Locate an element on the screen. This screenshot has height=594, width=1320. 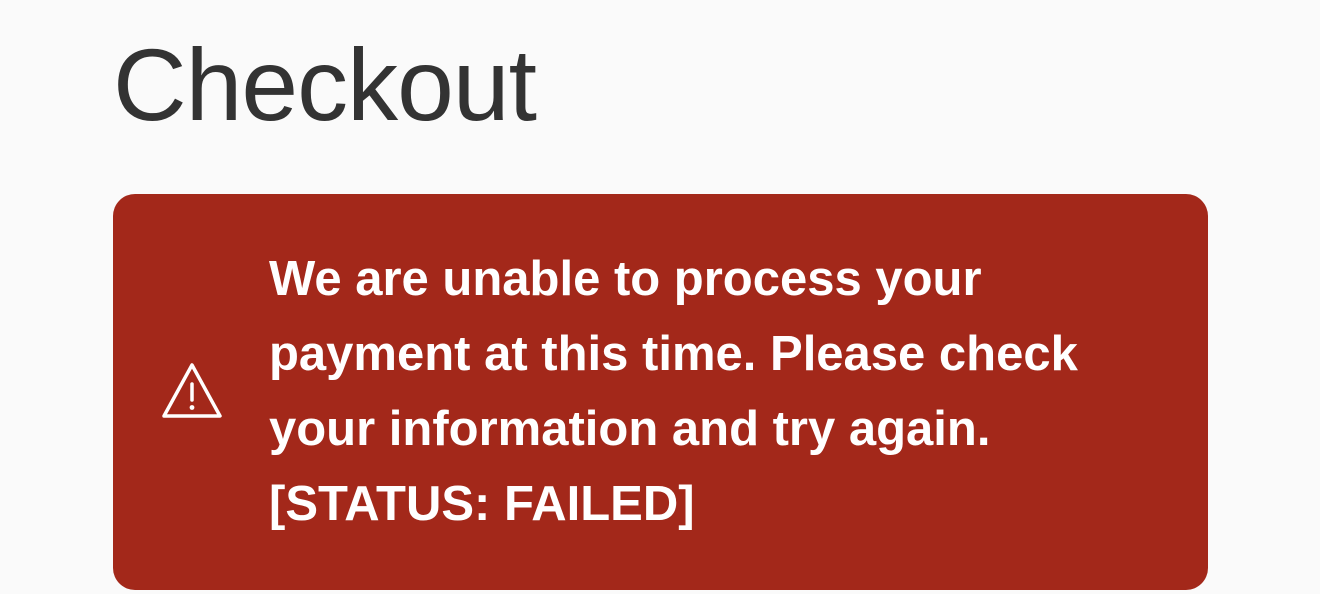
warning-icon is located at coordinates (192, 391).